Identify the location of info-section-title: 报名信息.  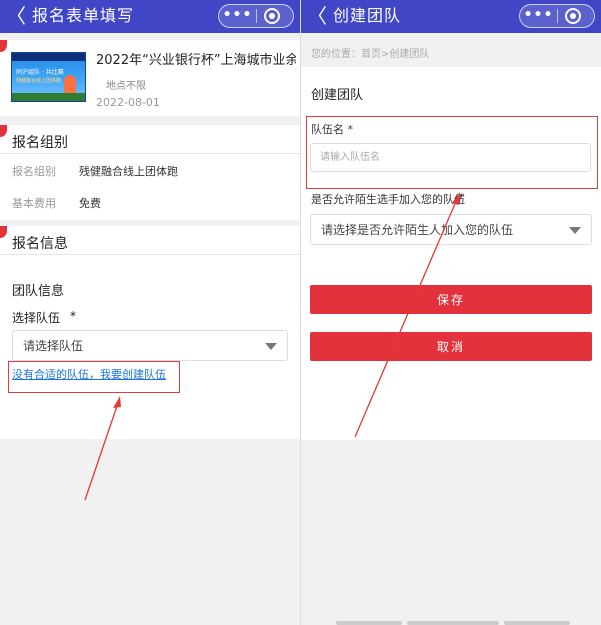
(40, 244).